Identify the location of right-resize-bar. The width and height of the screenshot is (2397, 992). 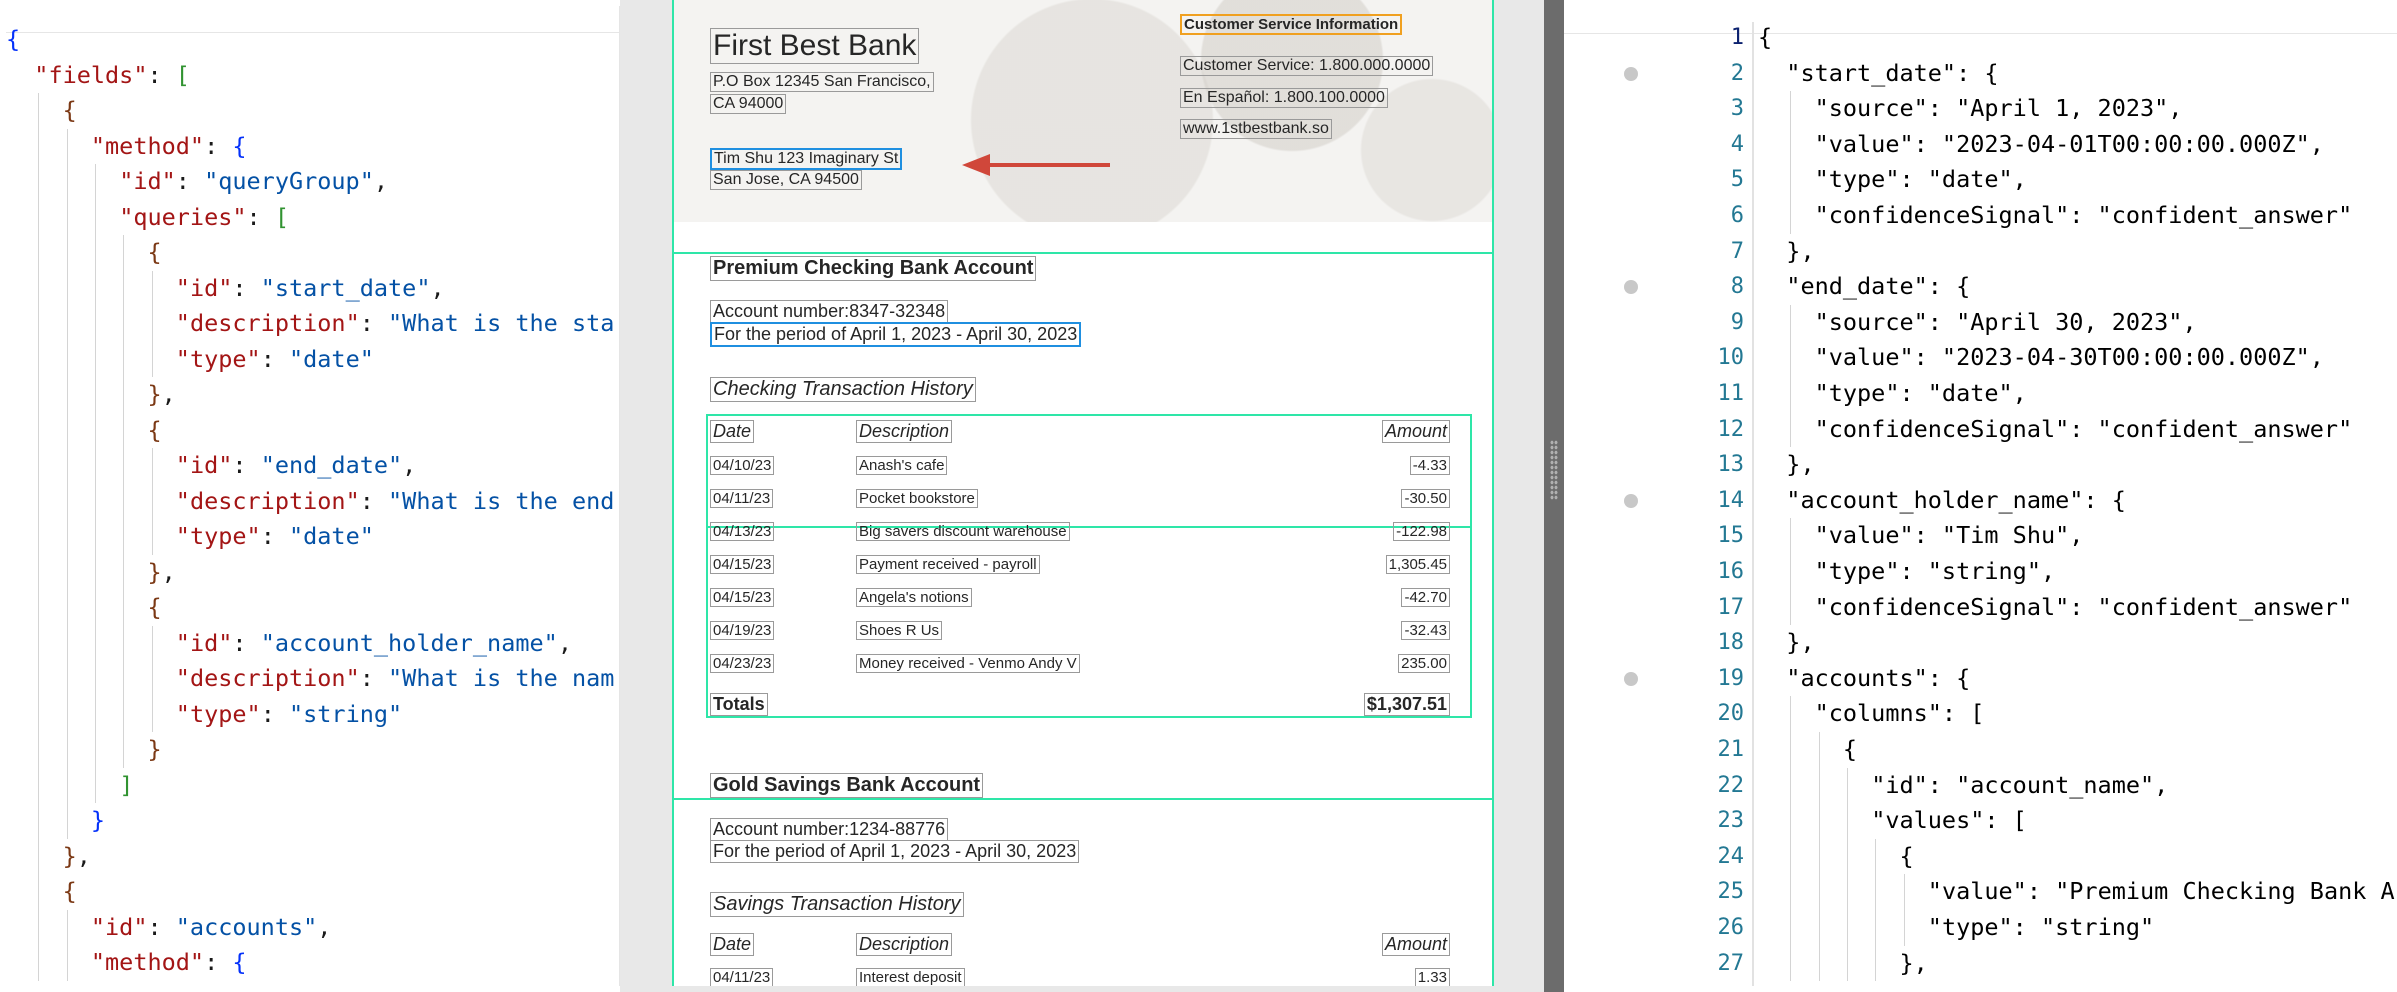
(1554, 496).